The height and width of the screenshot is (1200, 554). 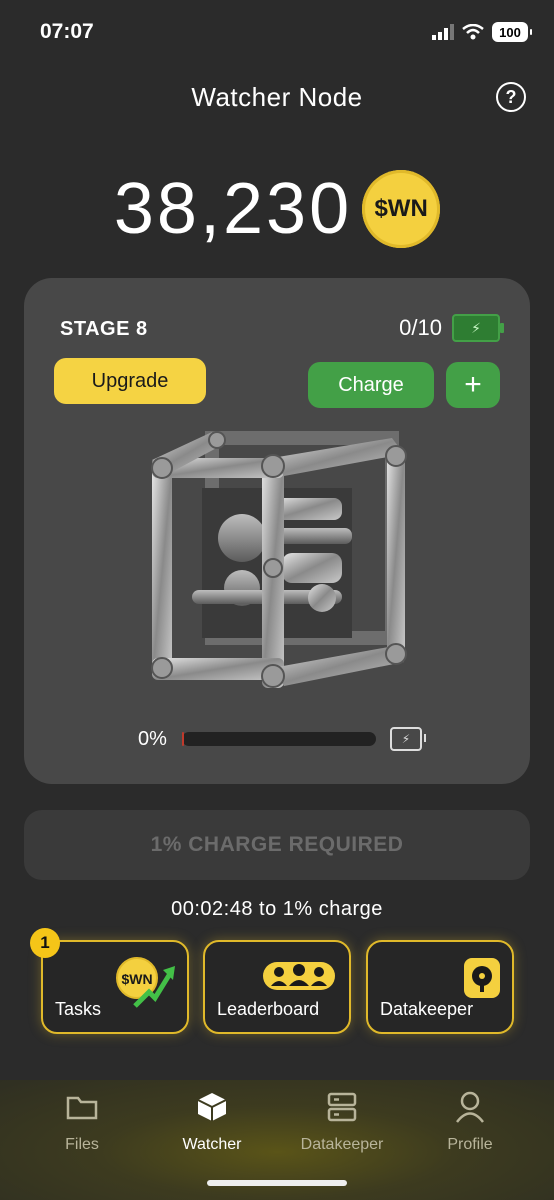 I want to click on wn-trend-icon: $WN, so click(x=146, y=985).